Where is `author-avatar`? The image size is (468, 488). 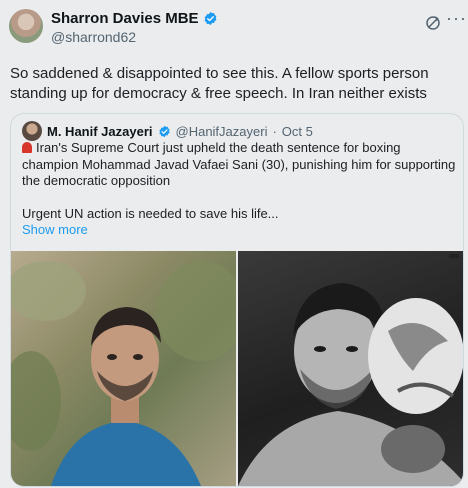 author-avatar is located at coordinates (26, 26).